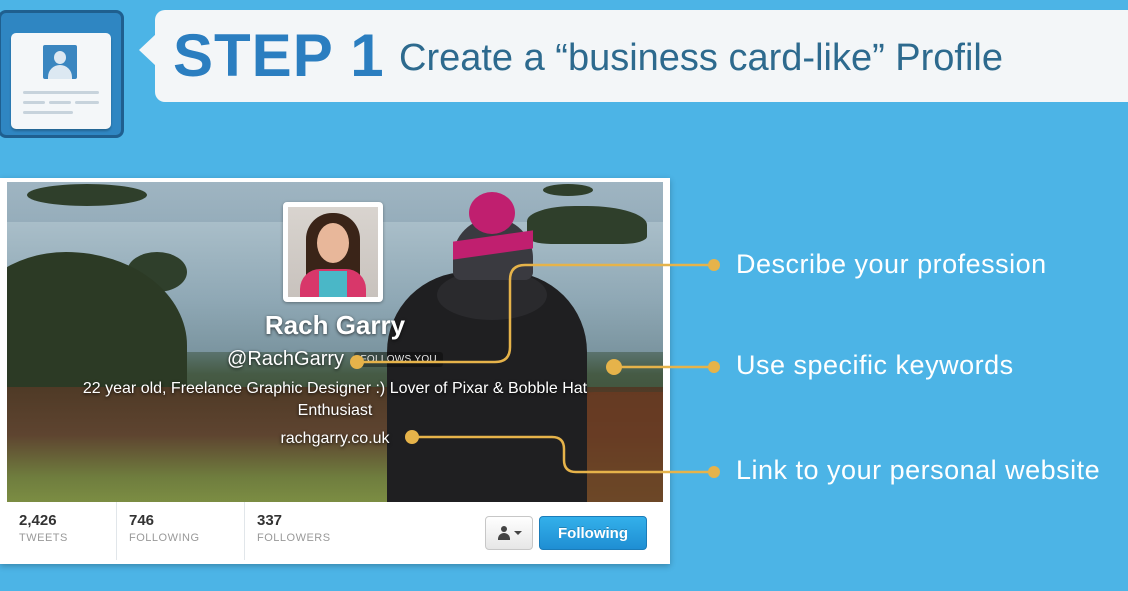 This screenshot has height=591, width=1128. What do you see at coordinates (335, 439) in the screenshot?
I see `profile-website-link: rachgarry.co.uk` at bounding box center [335, 439].